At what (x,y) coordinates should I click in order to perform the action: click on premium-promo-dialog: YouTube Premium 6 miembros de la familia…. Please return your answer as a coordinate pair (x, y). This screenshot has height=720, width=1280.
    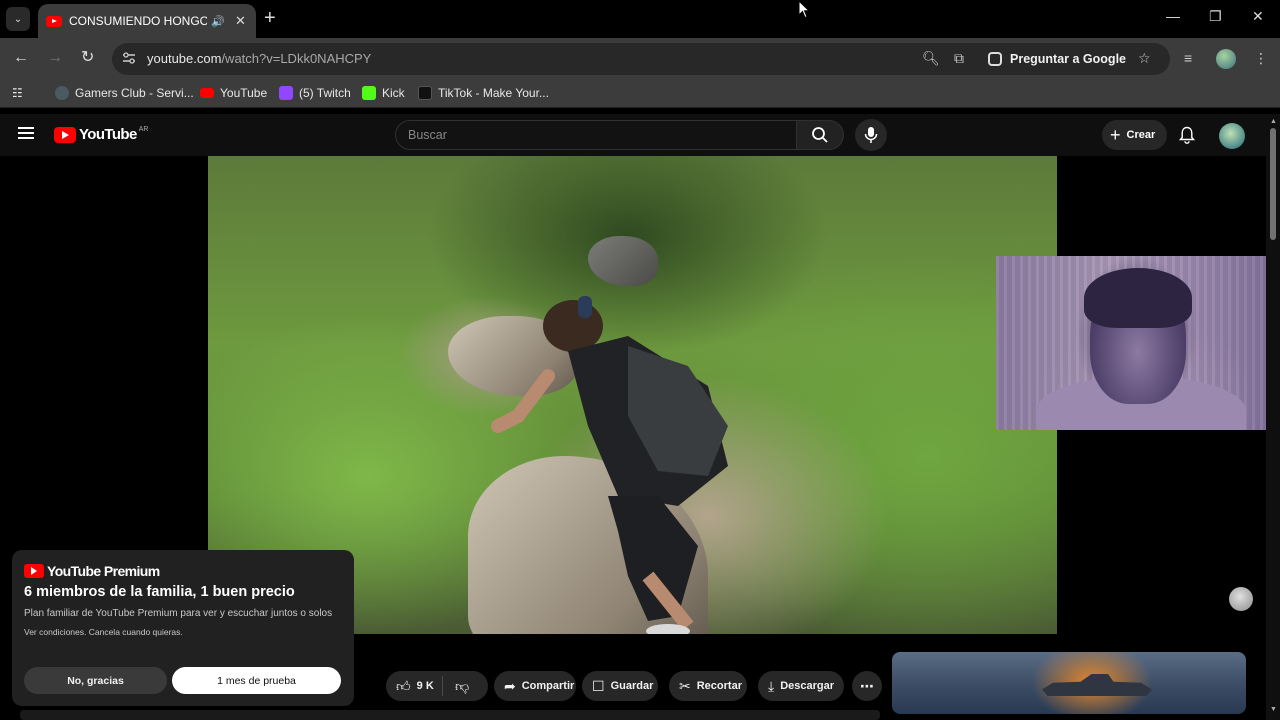
    Looking at the image, I should click on (183, 628).